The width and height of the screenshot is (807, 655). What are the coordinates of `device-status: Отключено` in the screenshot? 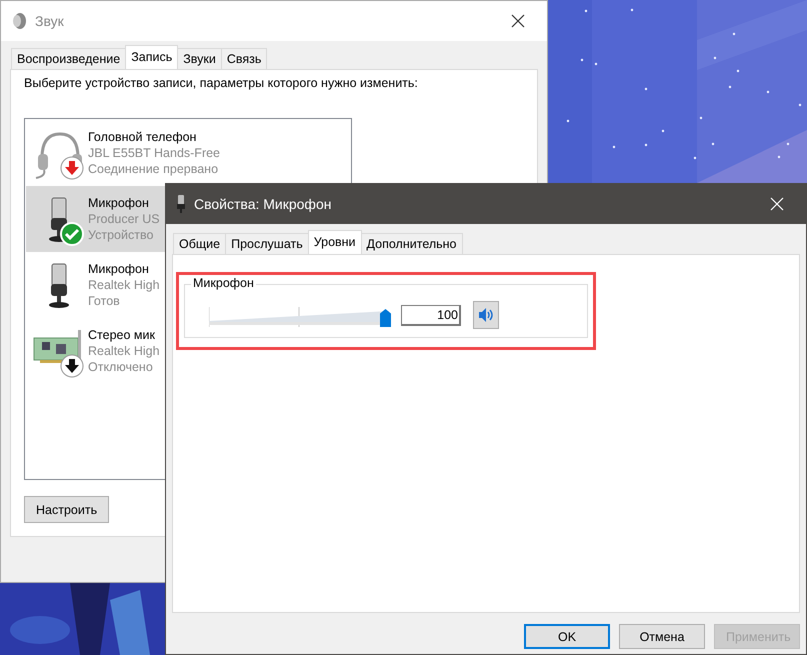 It's located at (121, 367).